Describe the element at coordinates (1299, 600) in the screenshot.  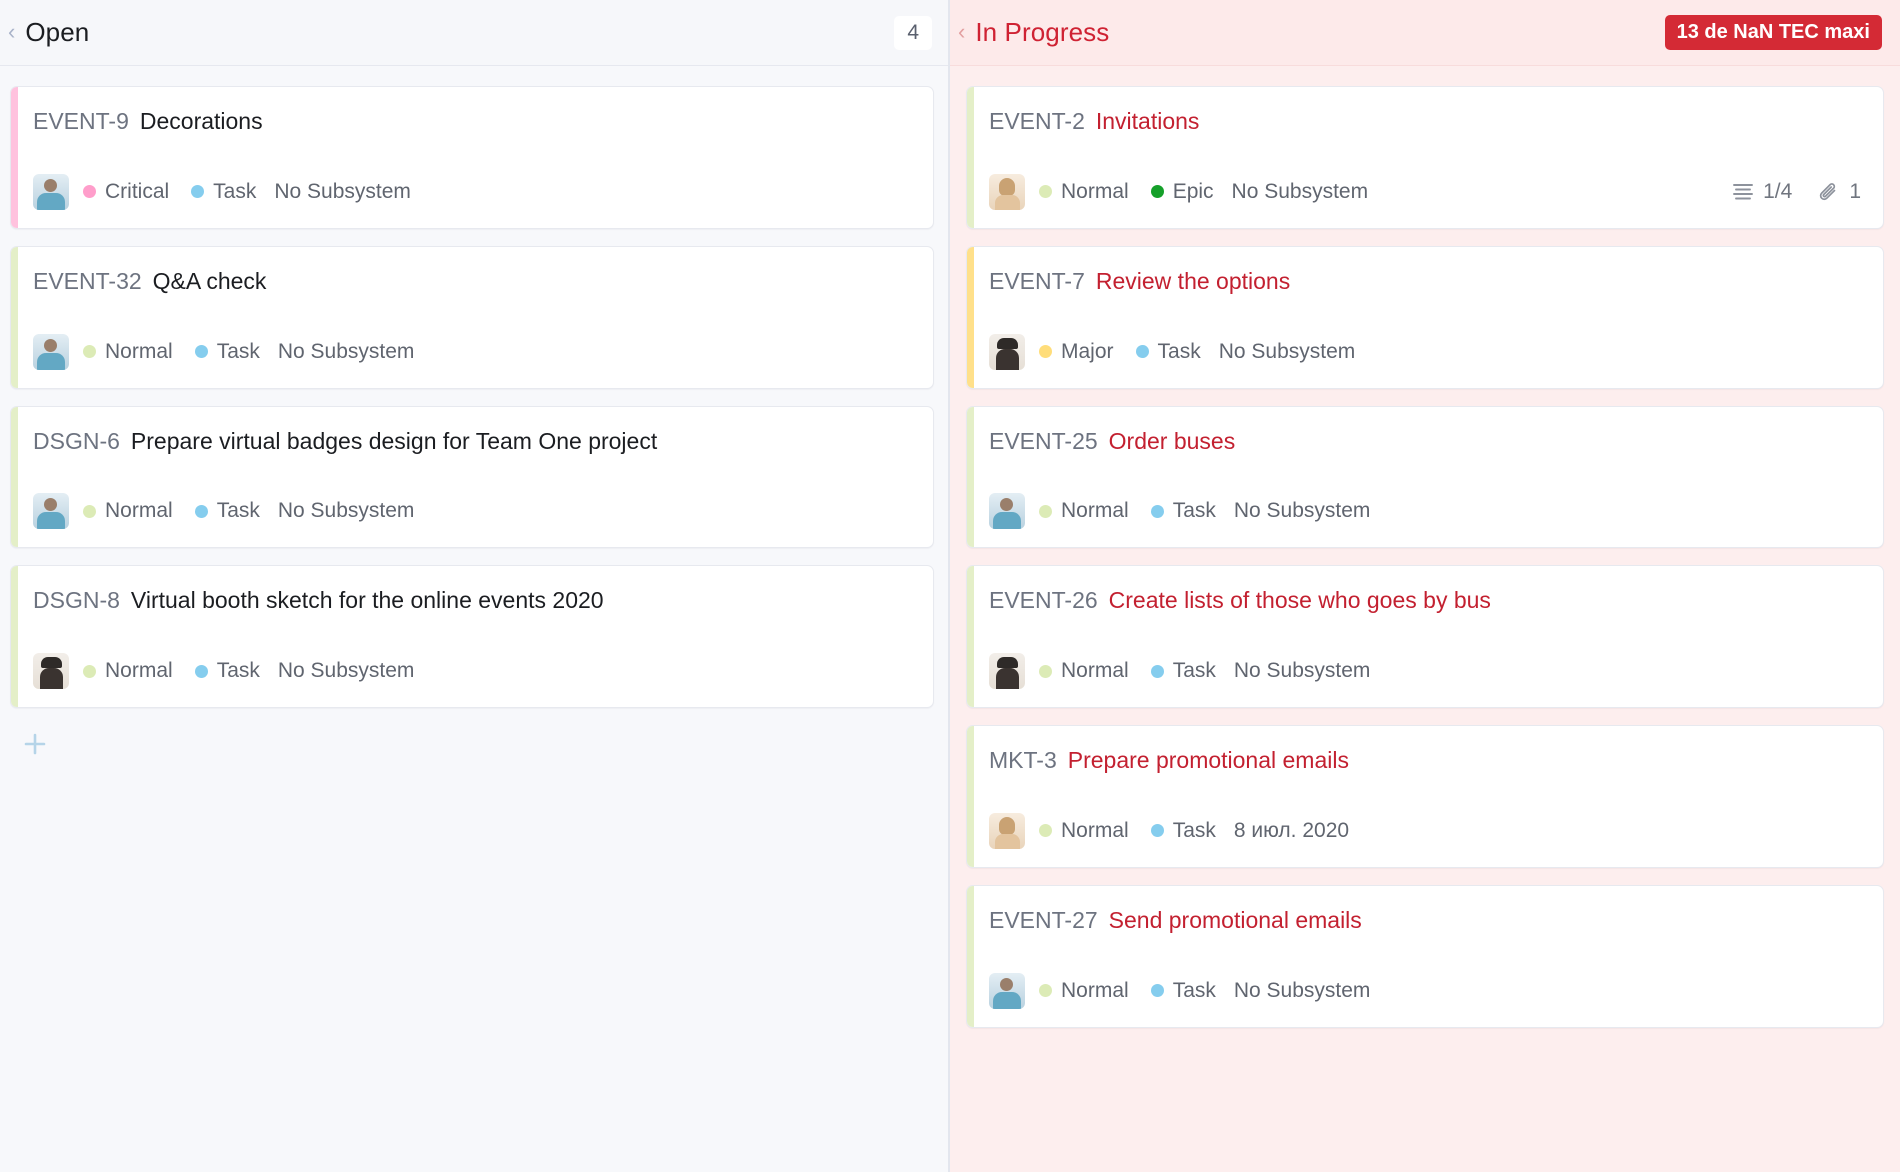
I see `card-title: Create lists of those who goes by bus` at that location.